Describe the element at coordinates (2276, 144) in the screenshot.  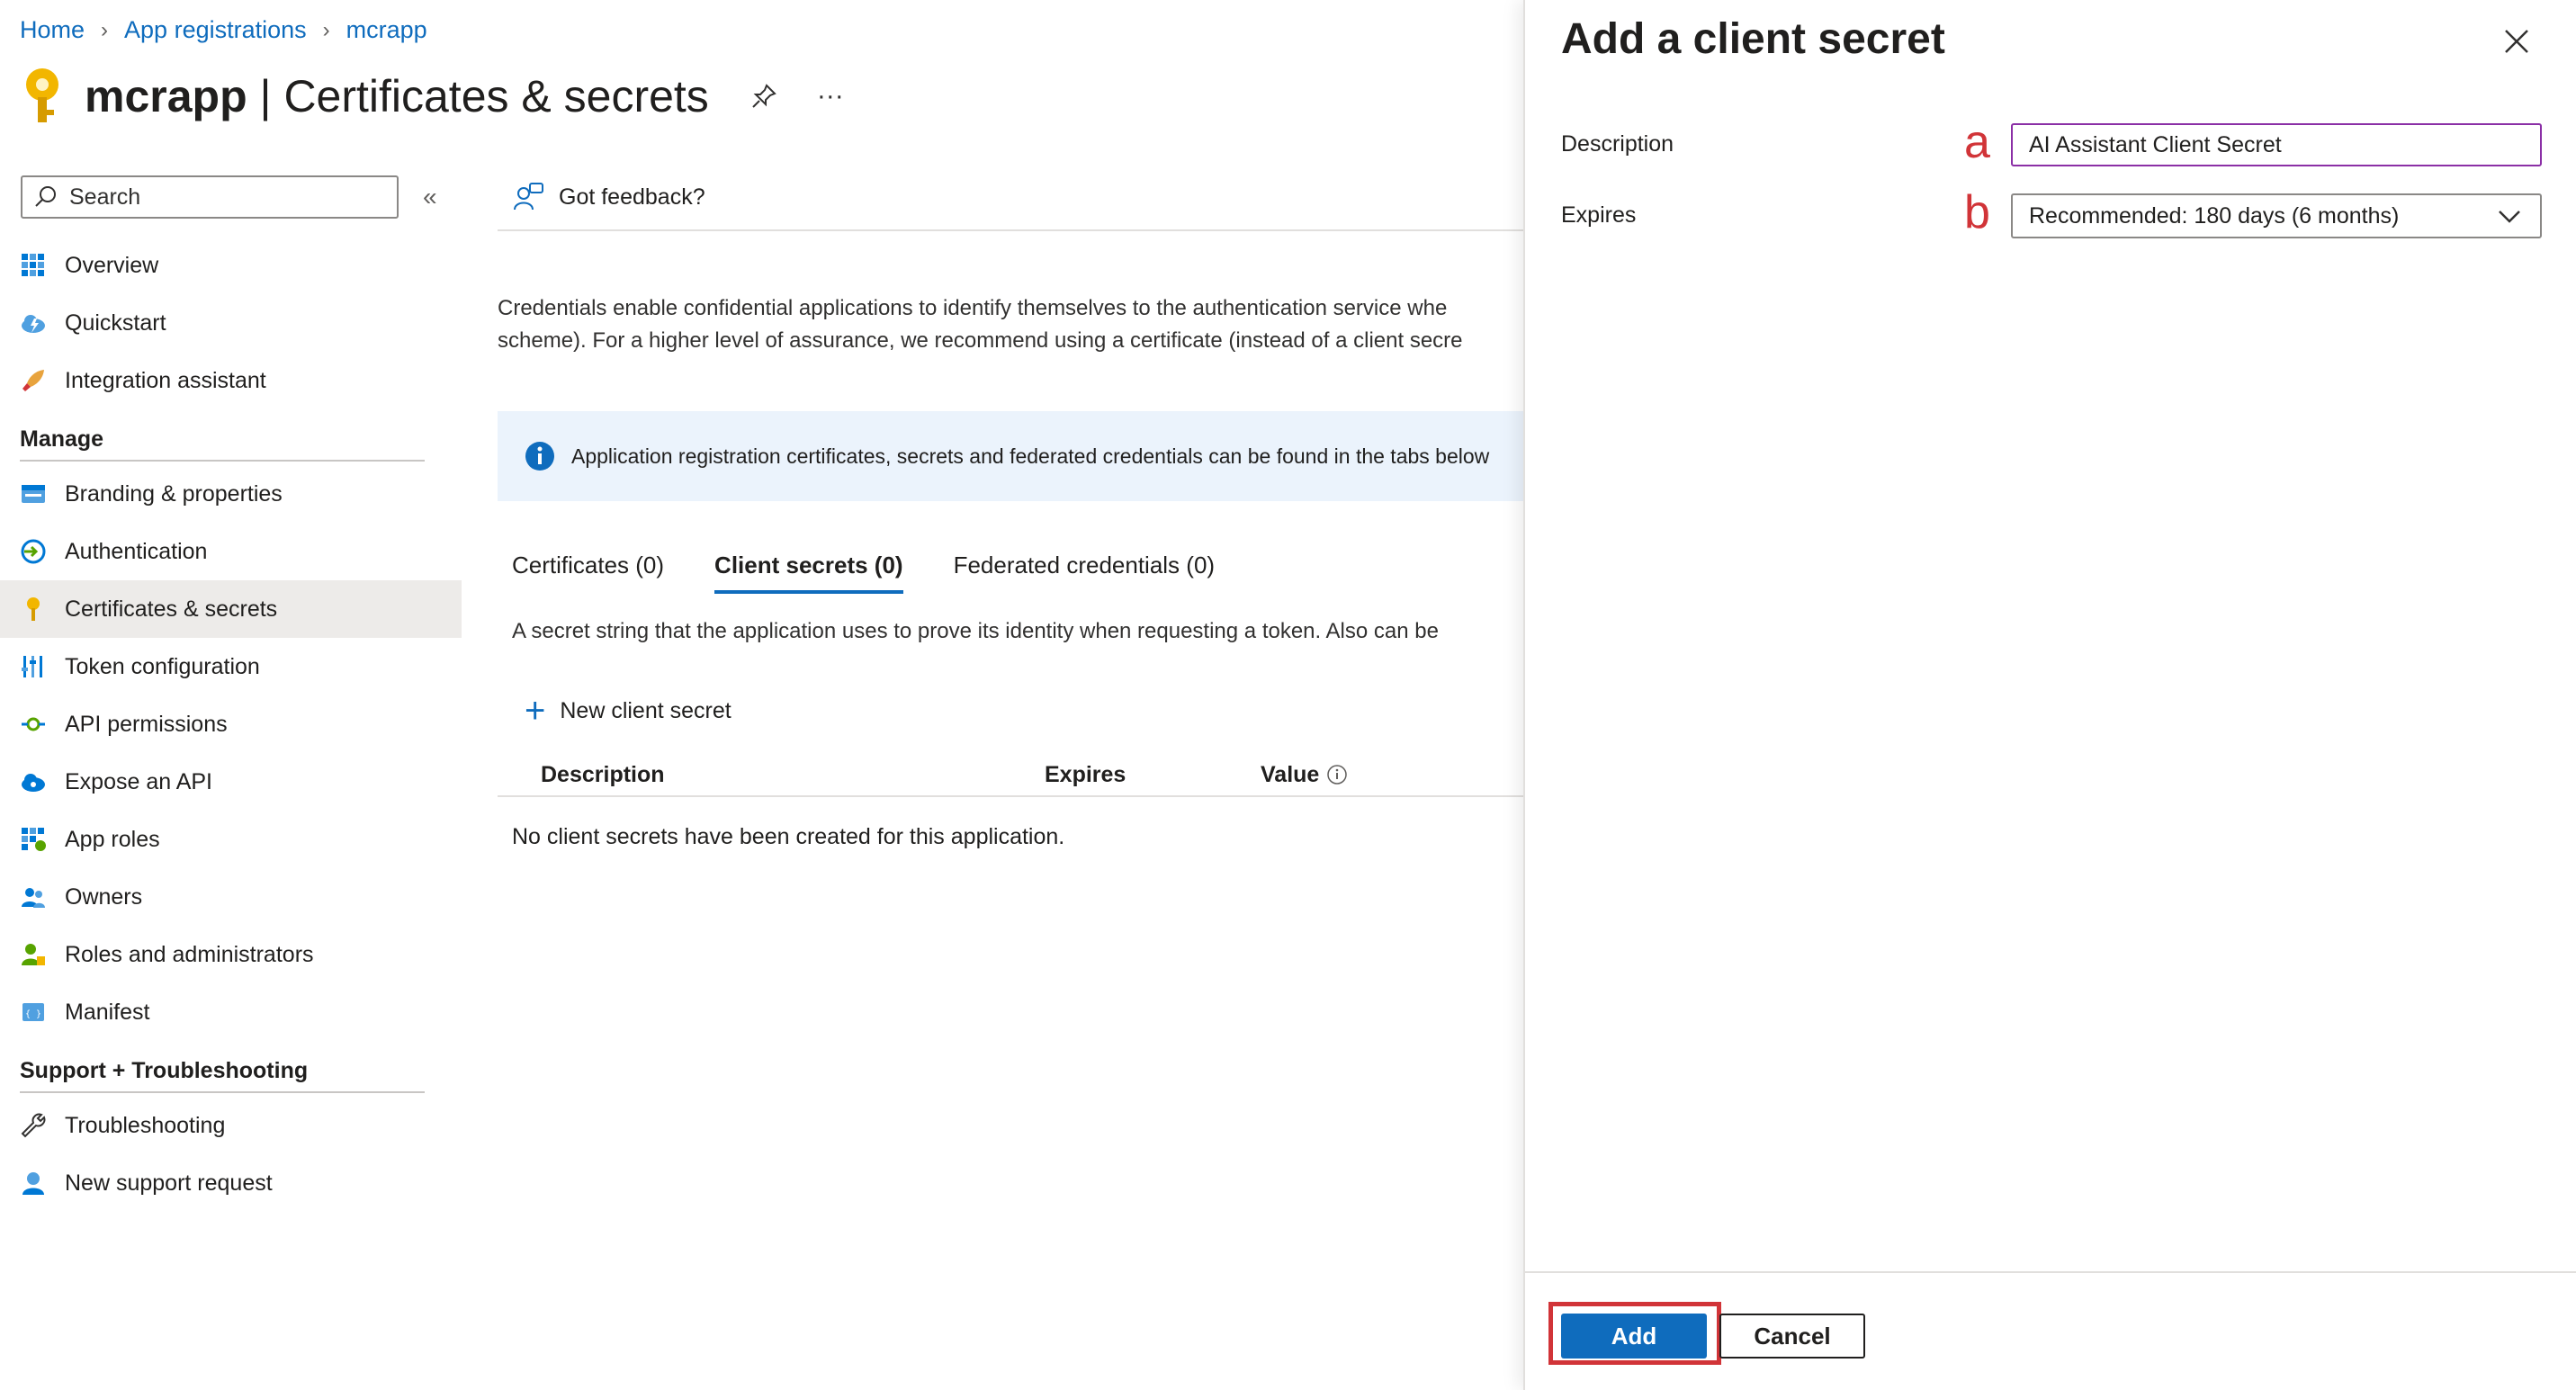
I see `secret-description-input` at that location.